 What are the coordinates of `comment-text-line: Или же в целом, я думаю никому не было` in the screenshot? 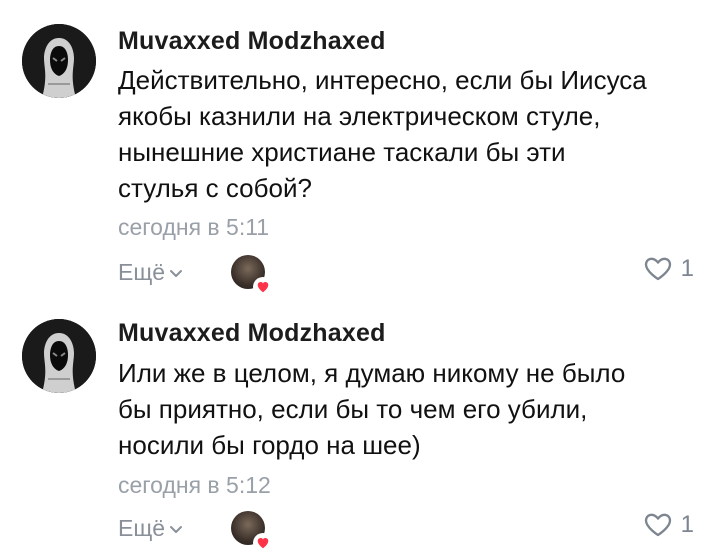 It's located at (372, 373).